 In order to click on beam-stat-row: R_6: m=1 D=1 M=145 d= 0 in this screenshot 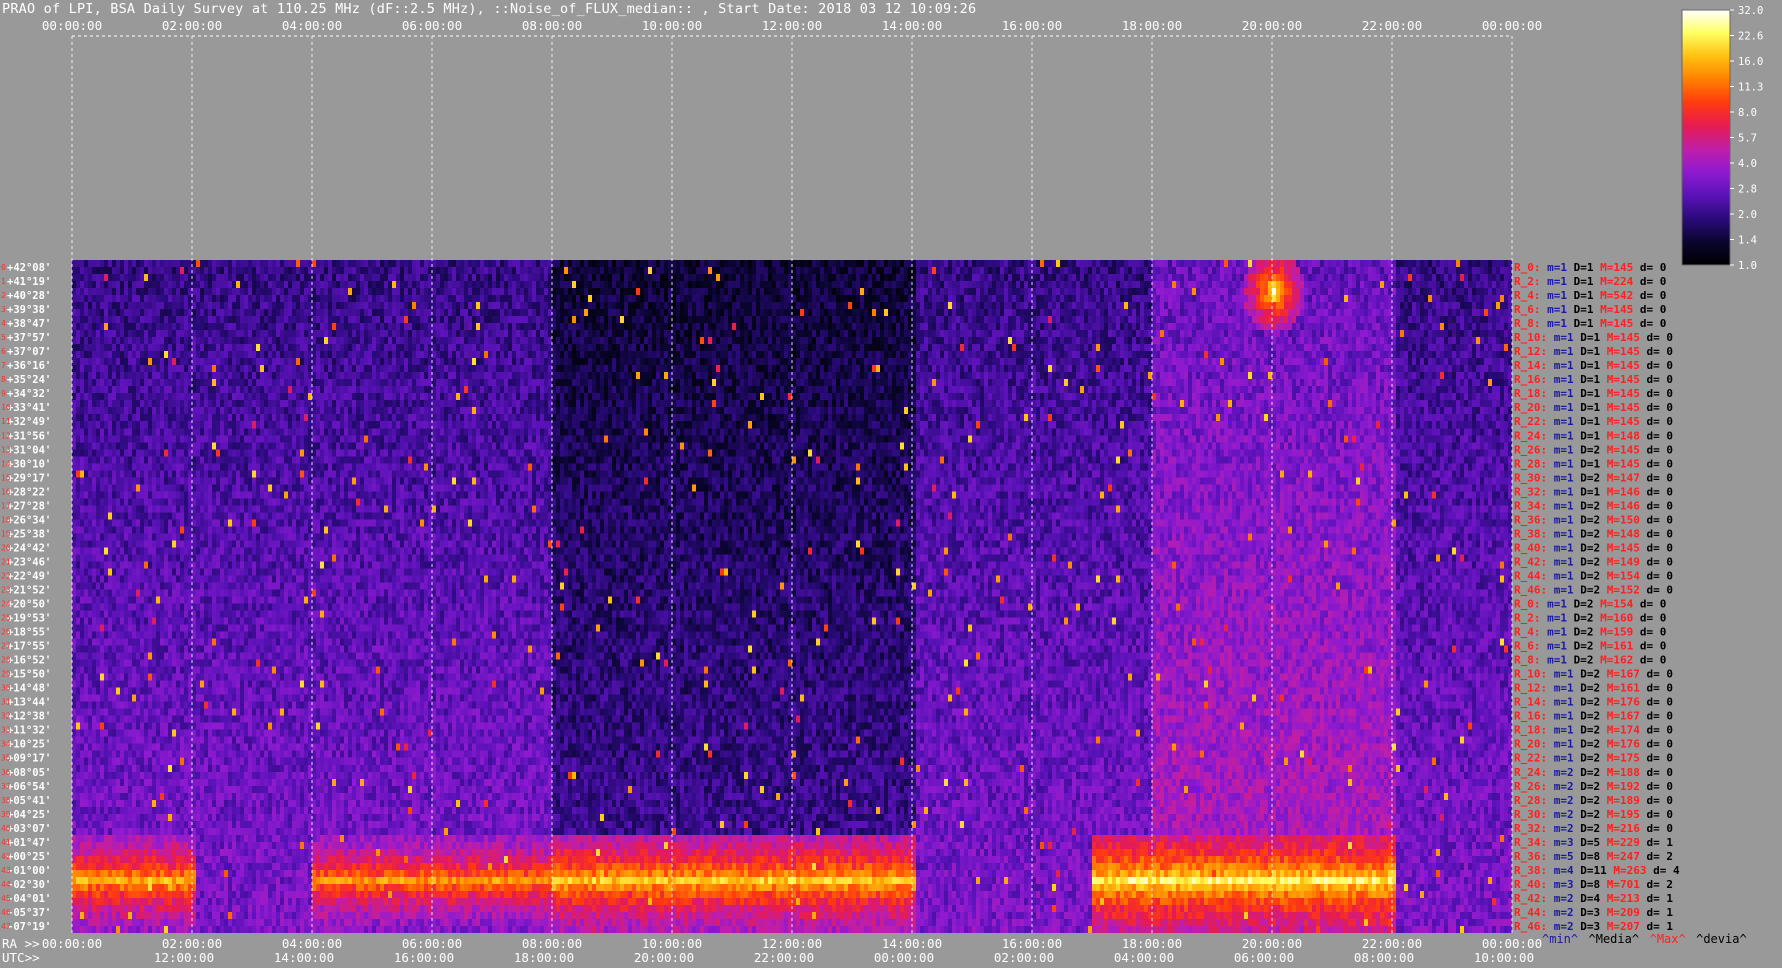, I will do `click(1590, 309)`.